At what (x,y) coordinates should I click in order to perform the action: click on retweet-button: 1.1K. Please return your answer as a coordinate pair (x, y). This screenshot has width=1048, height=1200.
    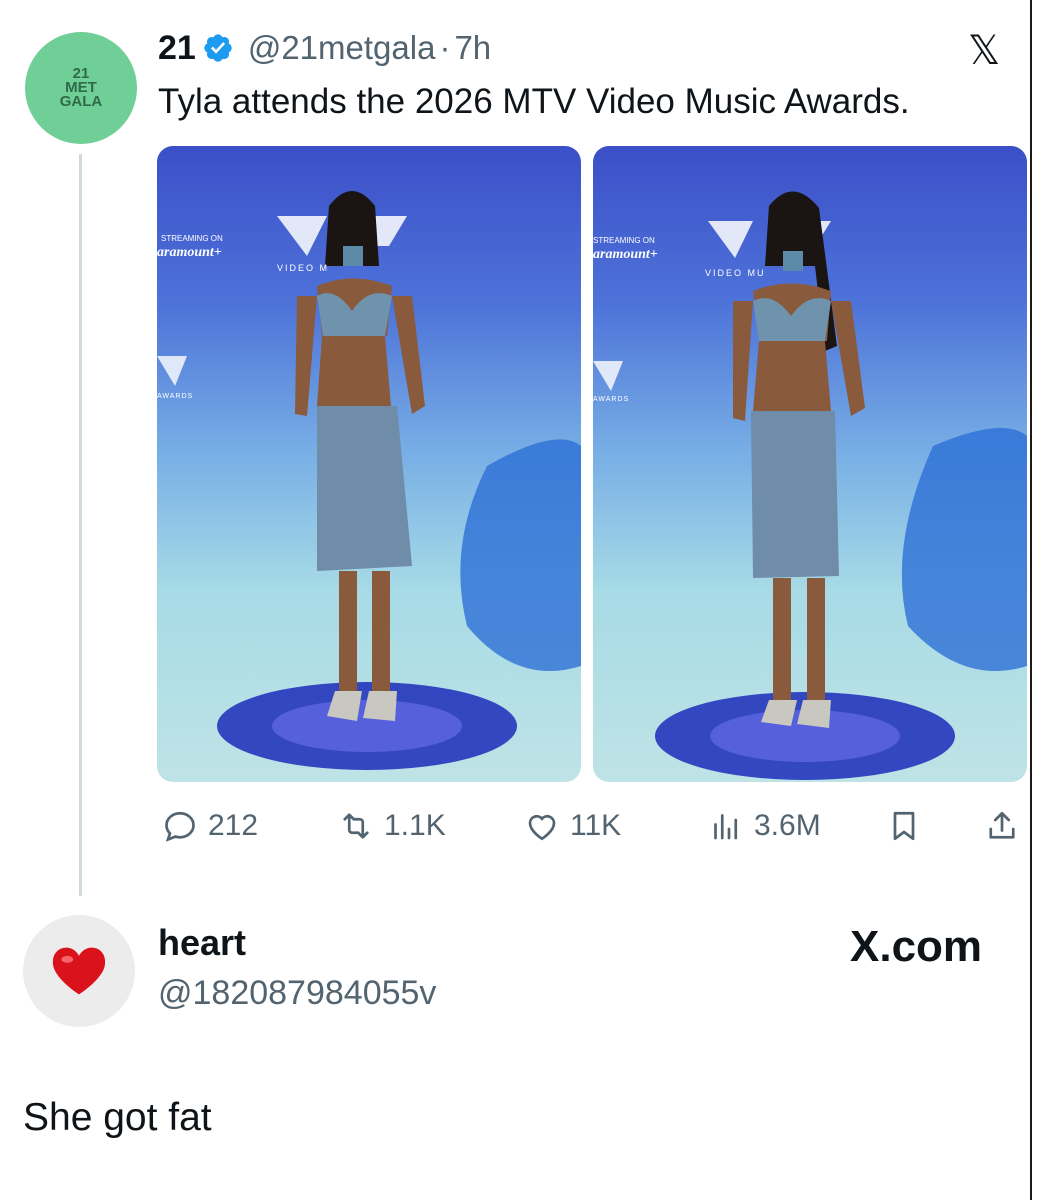
    Looking at the image, I should click on (392, 826).